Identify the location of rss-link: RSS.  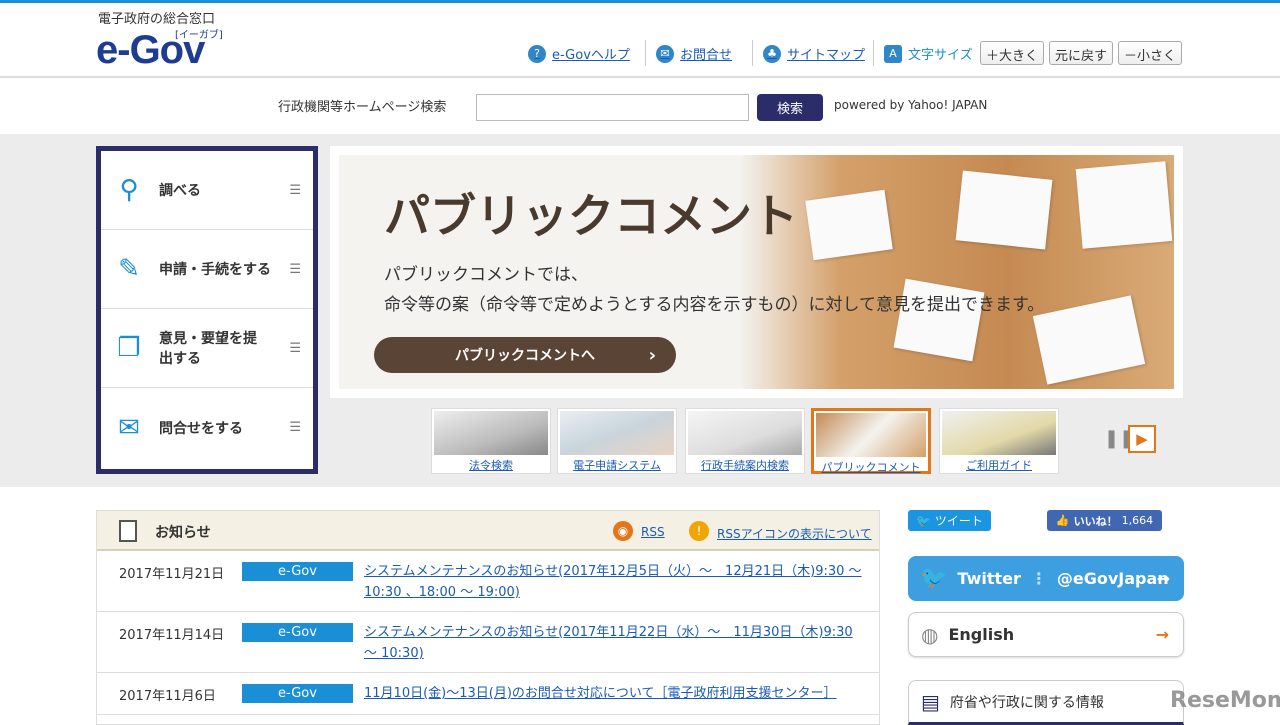
(653, 532).